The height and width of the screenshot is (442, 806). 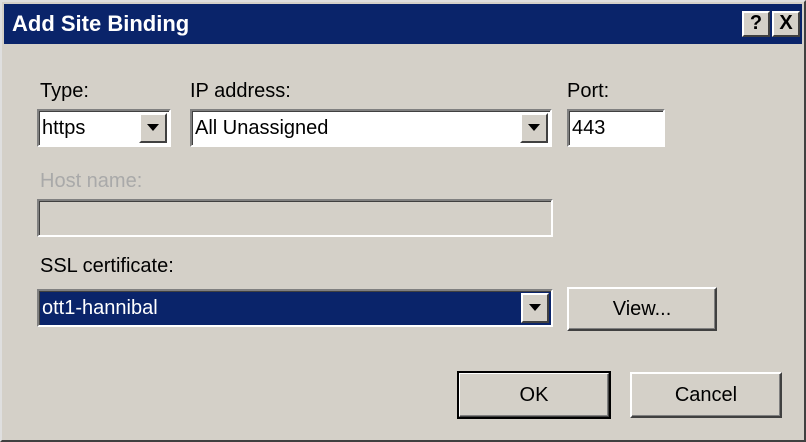 I want to click on title-bar: Add Site Binding ? X, so click(x=403, y=24).